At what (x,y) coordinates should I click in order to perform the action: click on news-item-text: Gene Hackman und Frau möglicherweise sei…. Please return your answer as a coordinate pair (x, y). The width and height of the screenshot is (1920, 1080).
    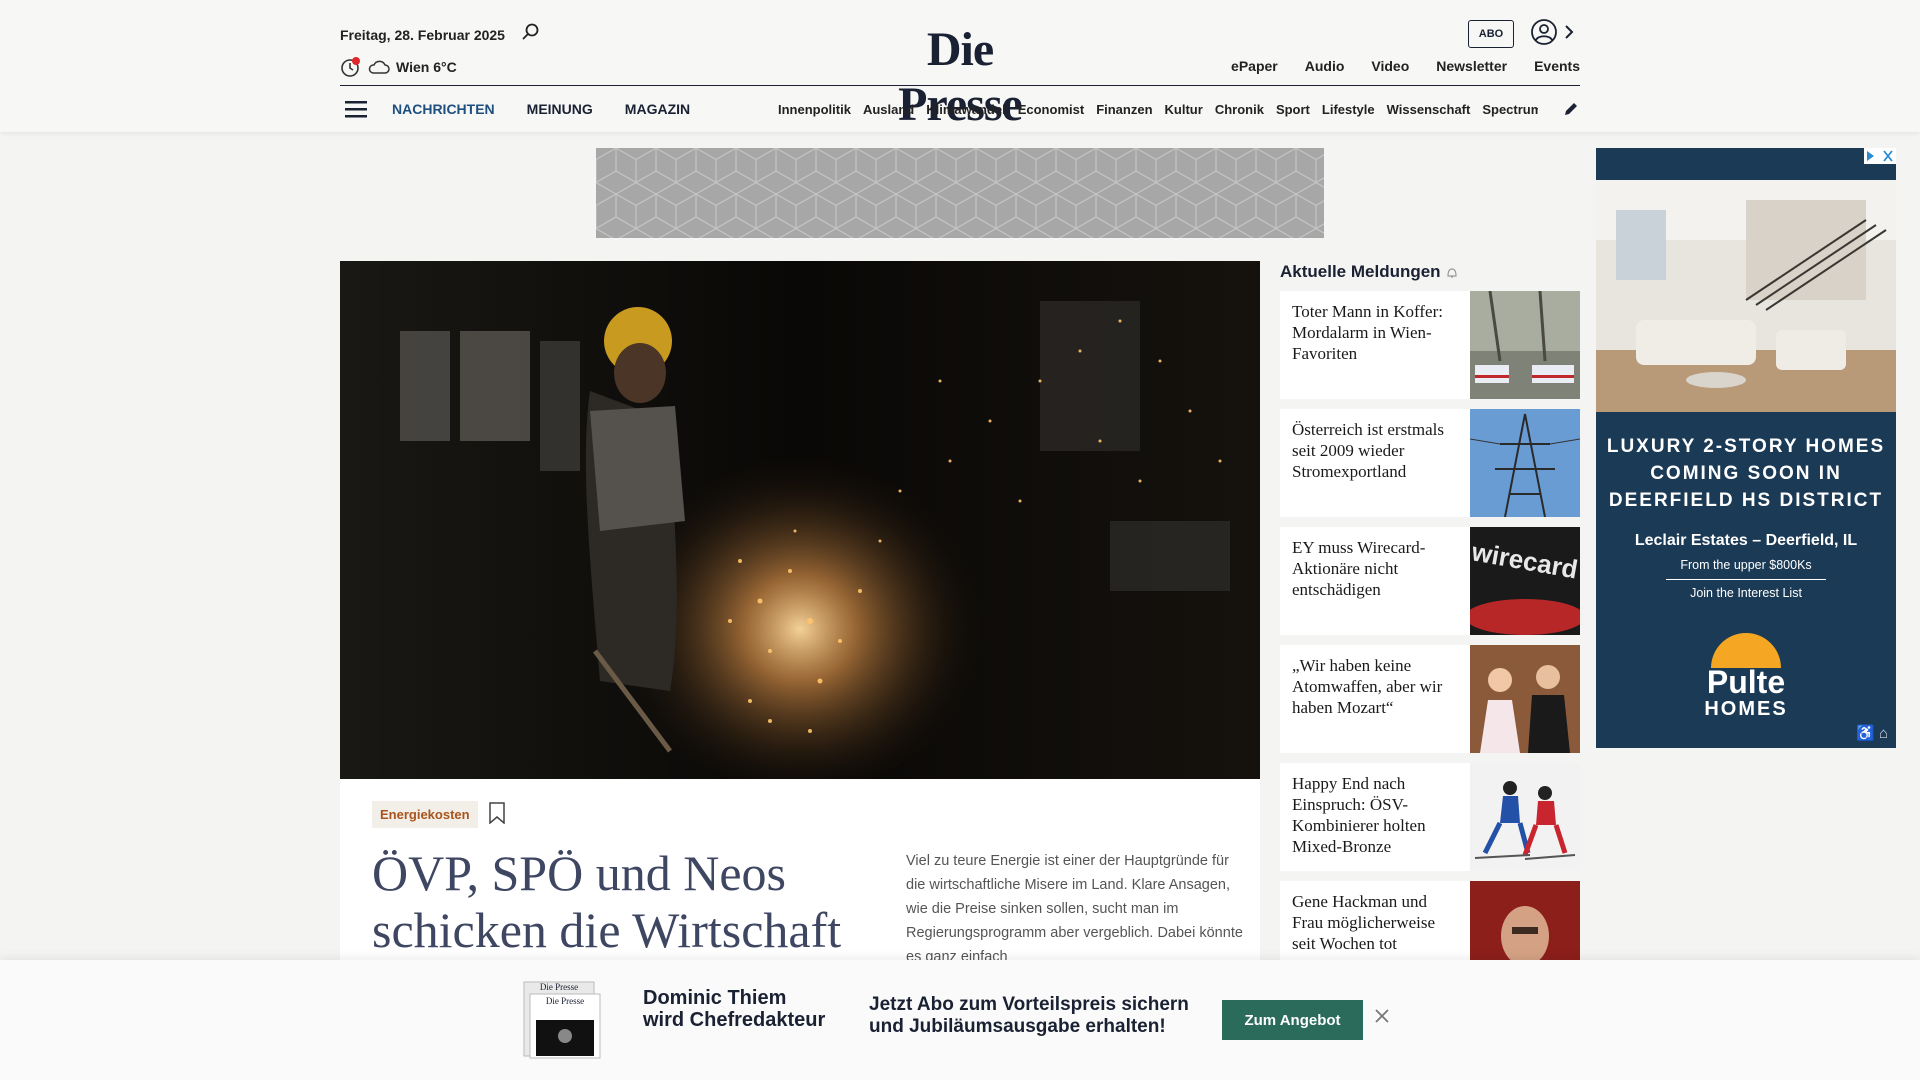
    Looking at the image, I should click on (1364, 922).